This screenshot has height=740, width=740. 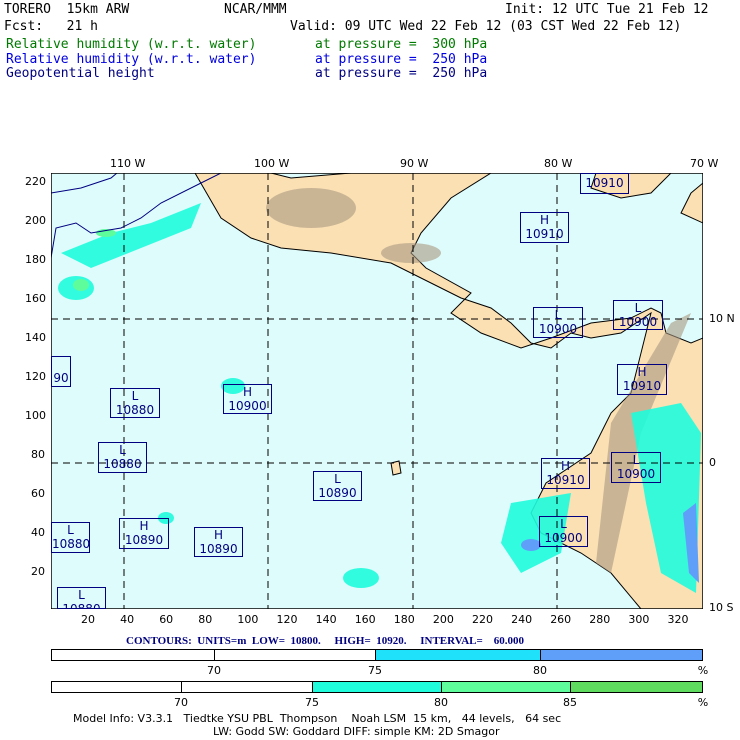 I want to click on field-2-level: at pressure = 250 hPa, so click(x=401, y=59).